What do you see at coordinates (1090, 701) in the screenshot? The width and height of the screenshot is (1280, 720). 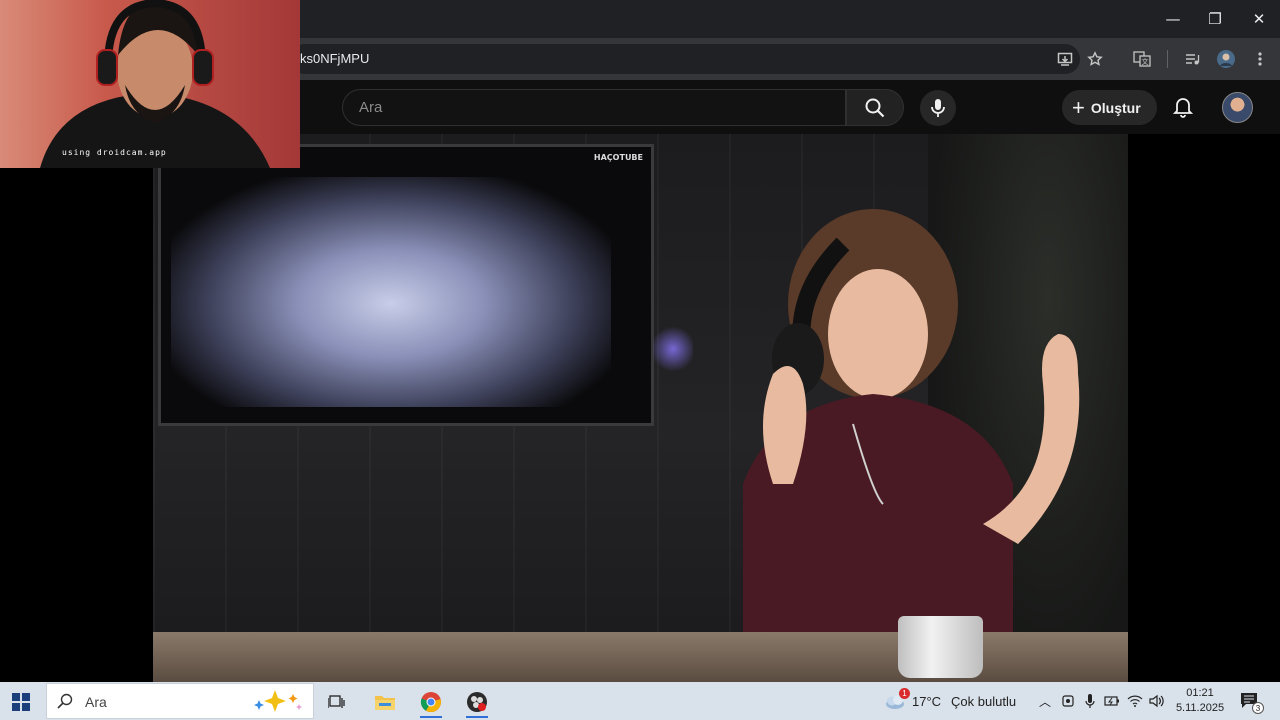 I see `microphone-tray-icon` at bounding box center [1090, 701].